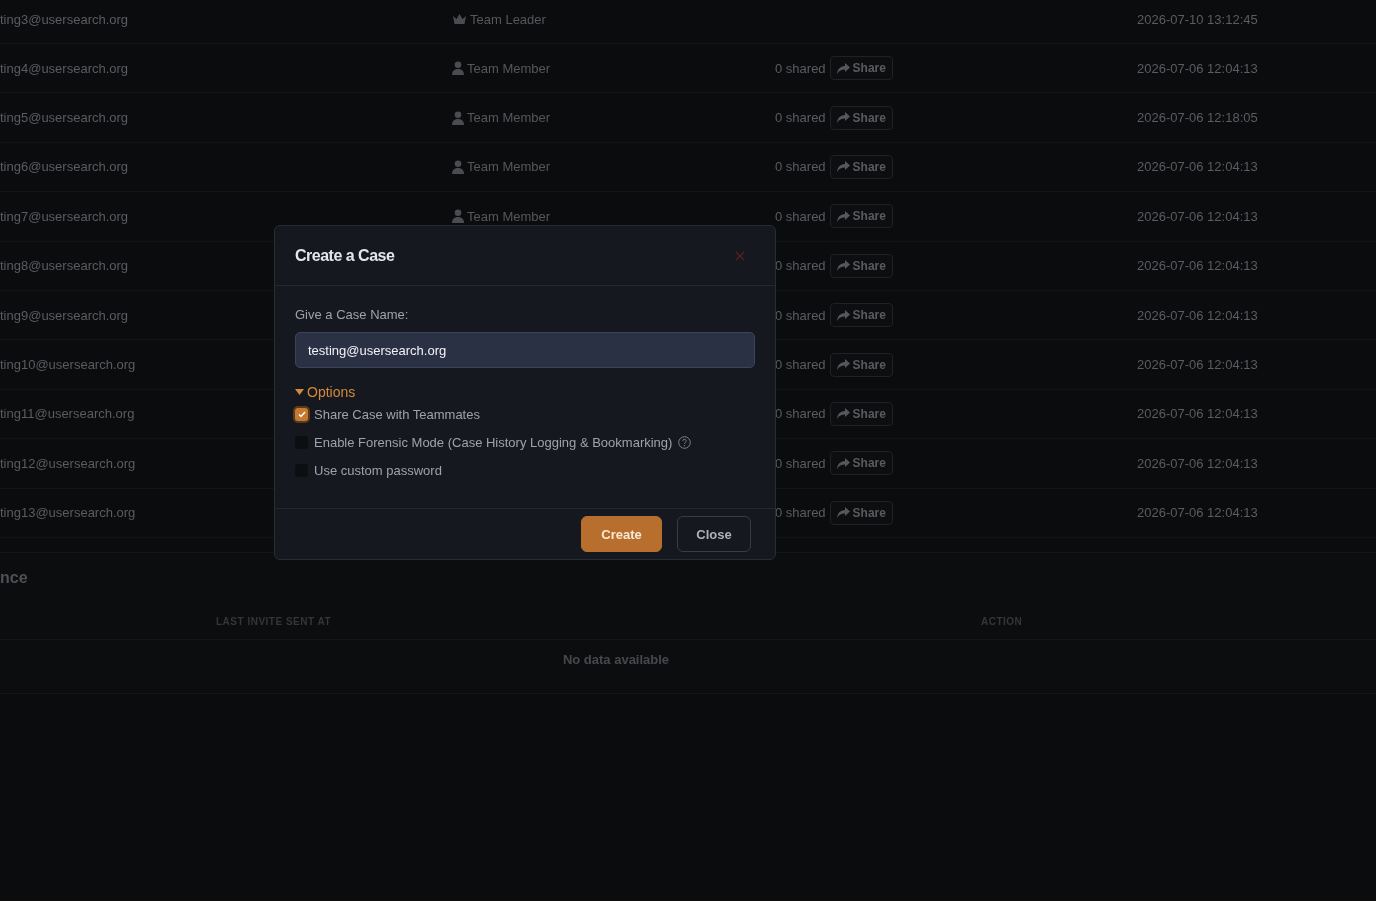  What do you see at coordinates (397, 414) in the screenshot?
I see `option-label: Share Case with Teammates` at bounding box center [397, 414].